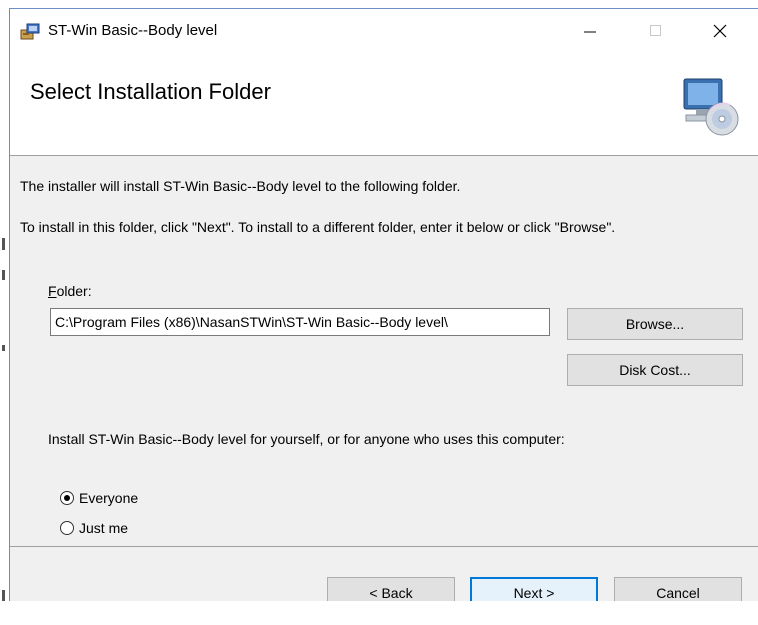 The height and width of the screenshot is (625, 758). What do you see at coordinates (384, 546) in the screenshot?
I see `footer-divider` at bounding box center [384, 546].